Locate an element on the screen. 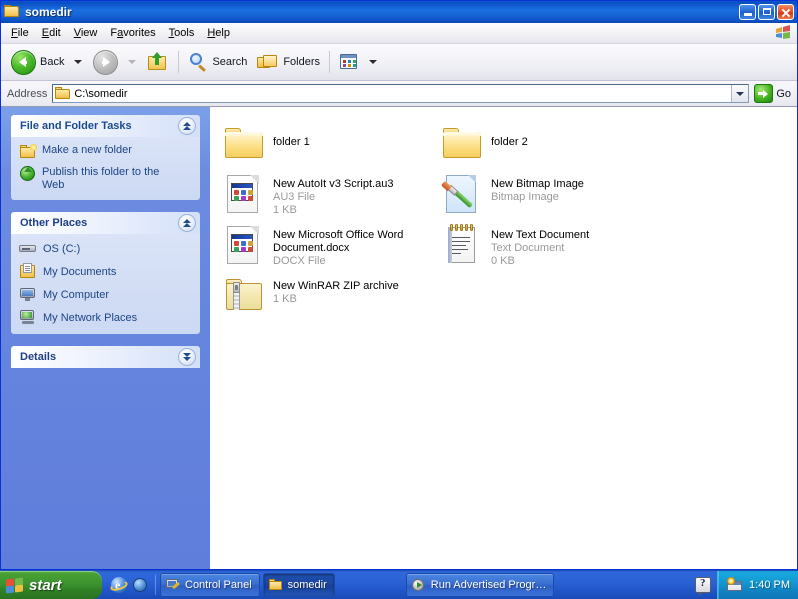 Image resolution: width=798 pixels, height=599 pixels. taskbar-clock: 1:40 PM is located at coordinates (769, 585).